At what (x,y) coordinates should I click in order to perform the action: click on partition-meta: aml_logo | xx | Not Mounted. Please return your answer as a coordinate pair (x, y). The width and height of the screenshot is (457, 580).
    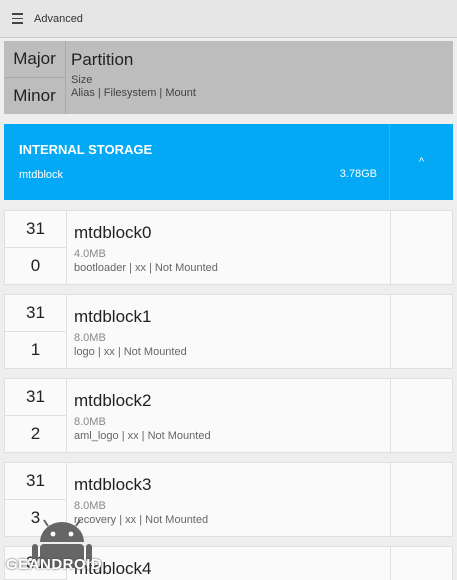
    Looking at the image, I should click on (142, 436).